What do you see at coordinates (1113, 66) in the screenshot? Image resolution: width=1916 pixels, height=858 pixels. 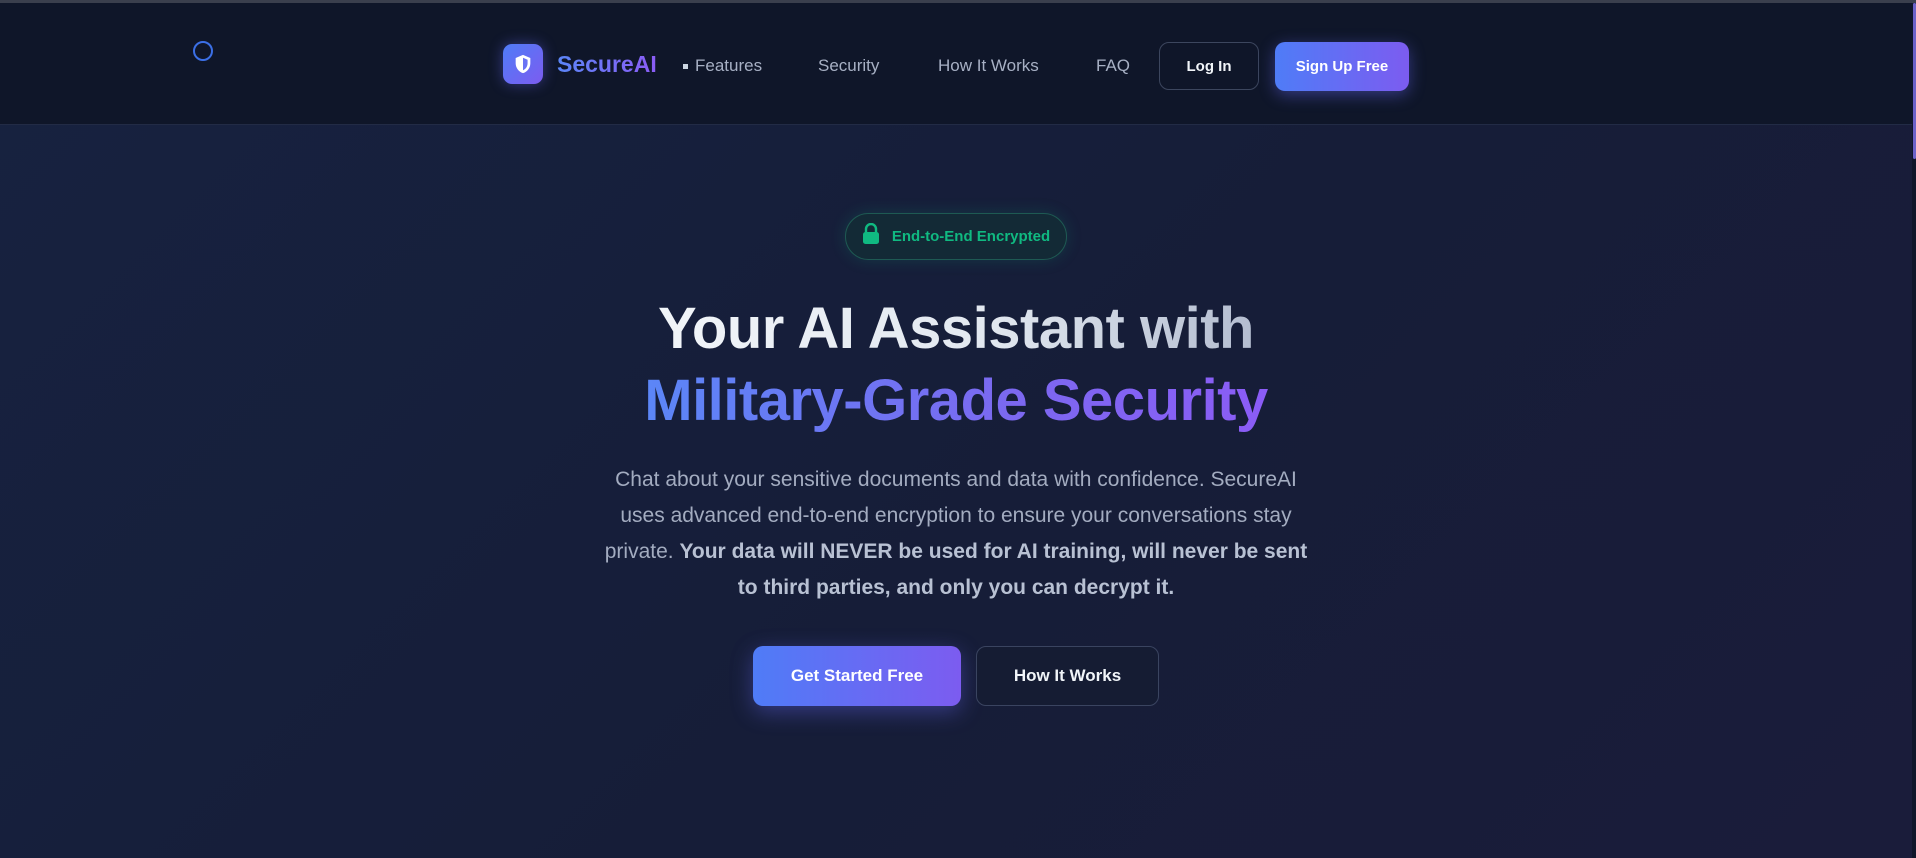 I see `nav-link-faq: FAQ` at bounding box center [1113, 66].